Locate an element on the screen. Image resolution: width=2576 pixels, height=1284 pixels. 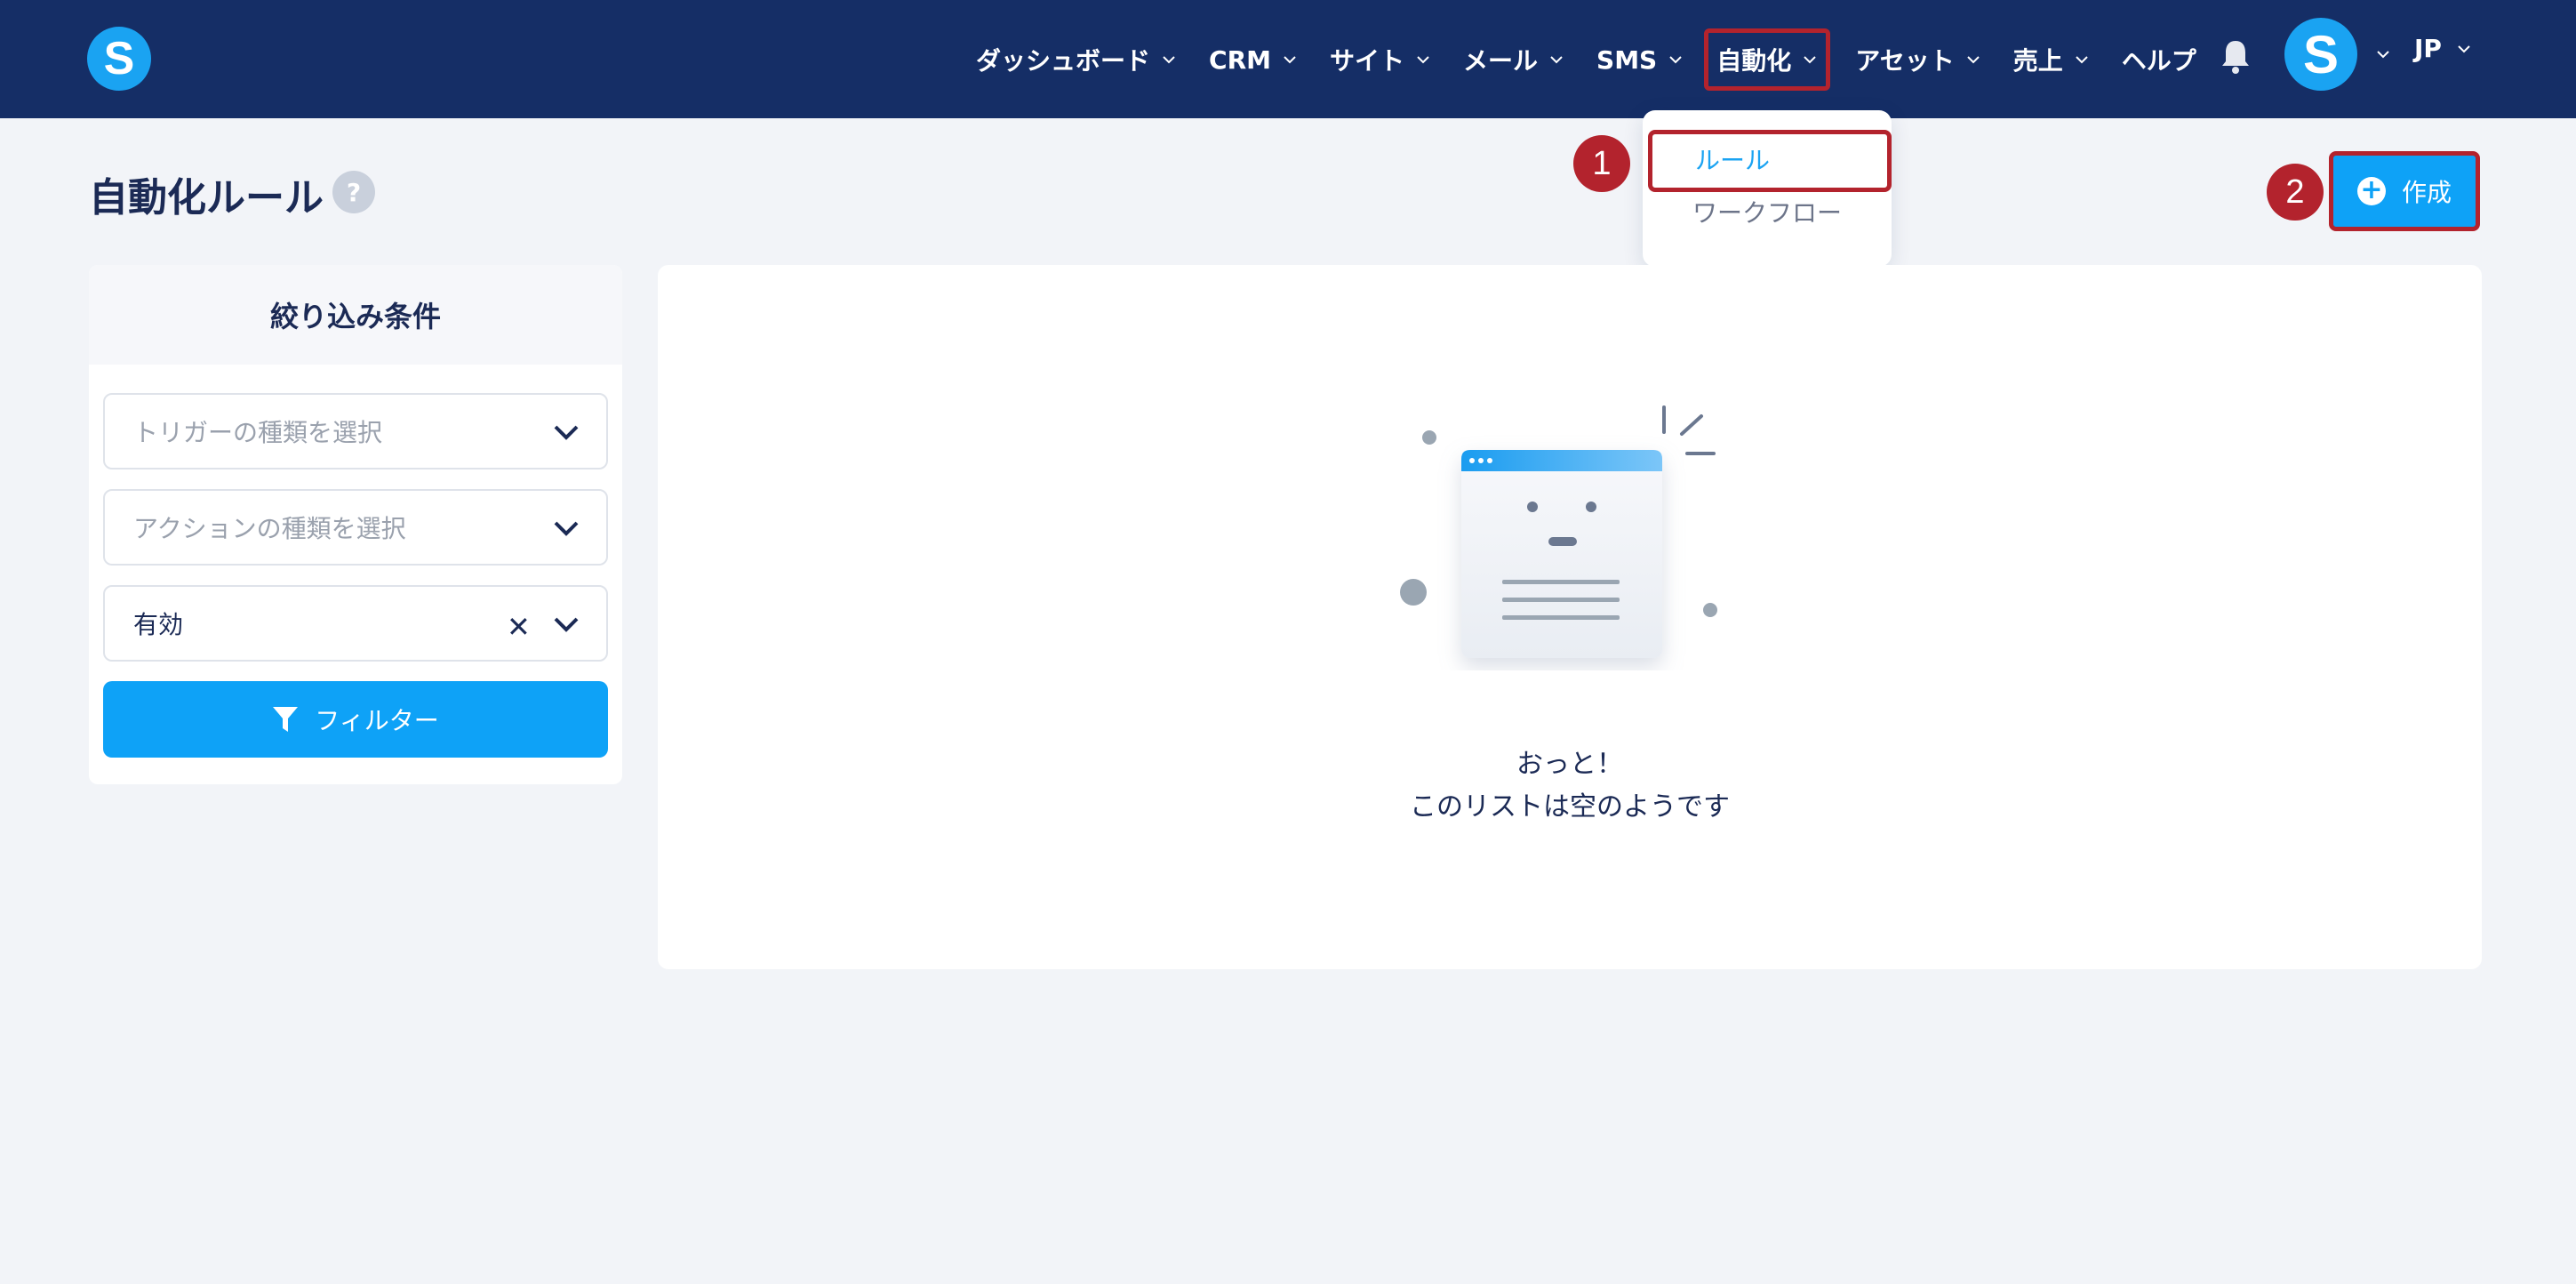
step-badge-1: 1 is located at coordinates (1601, 163).